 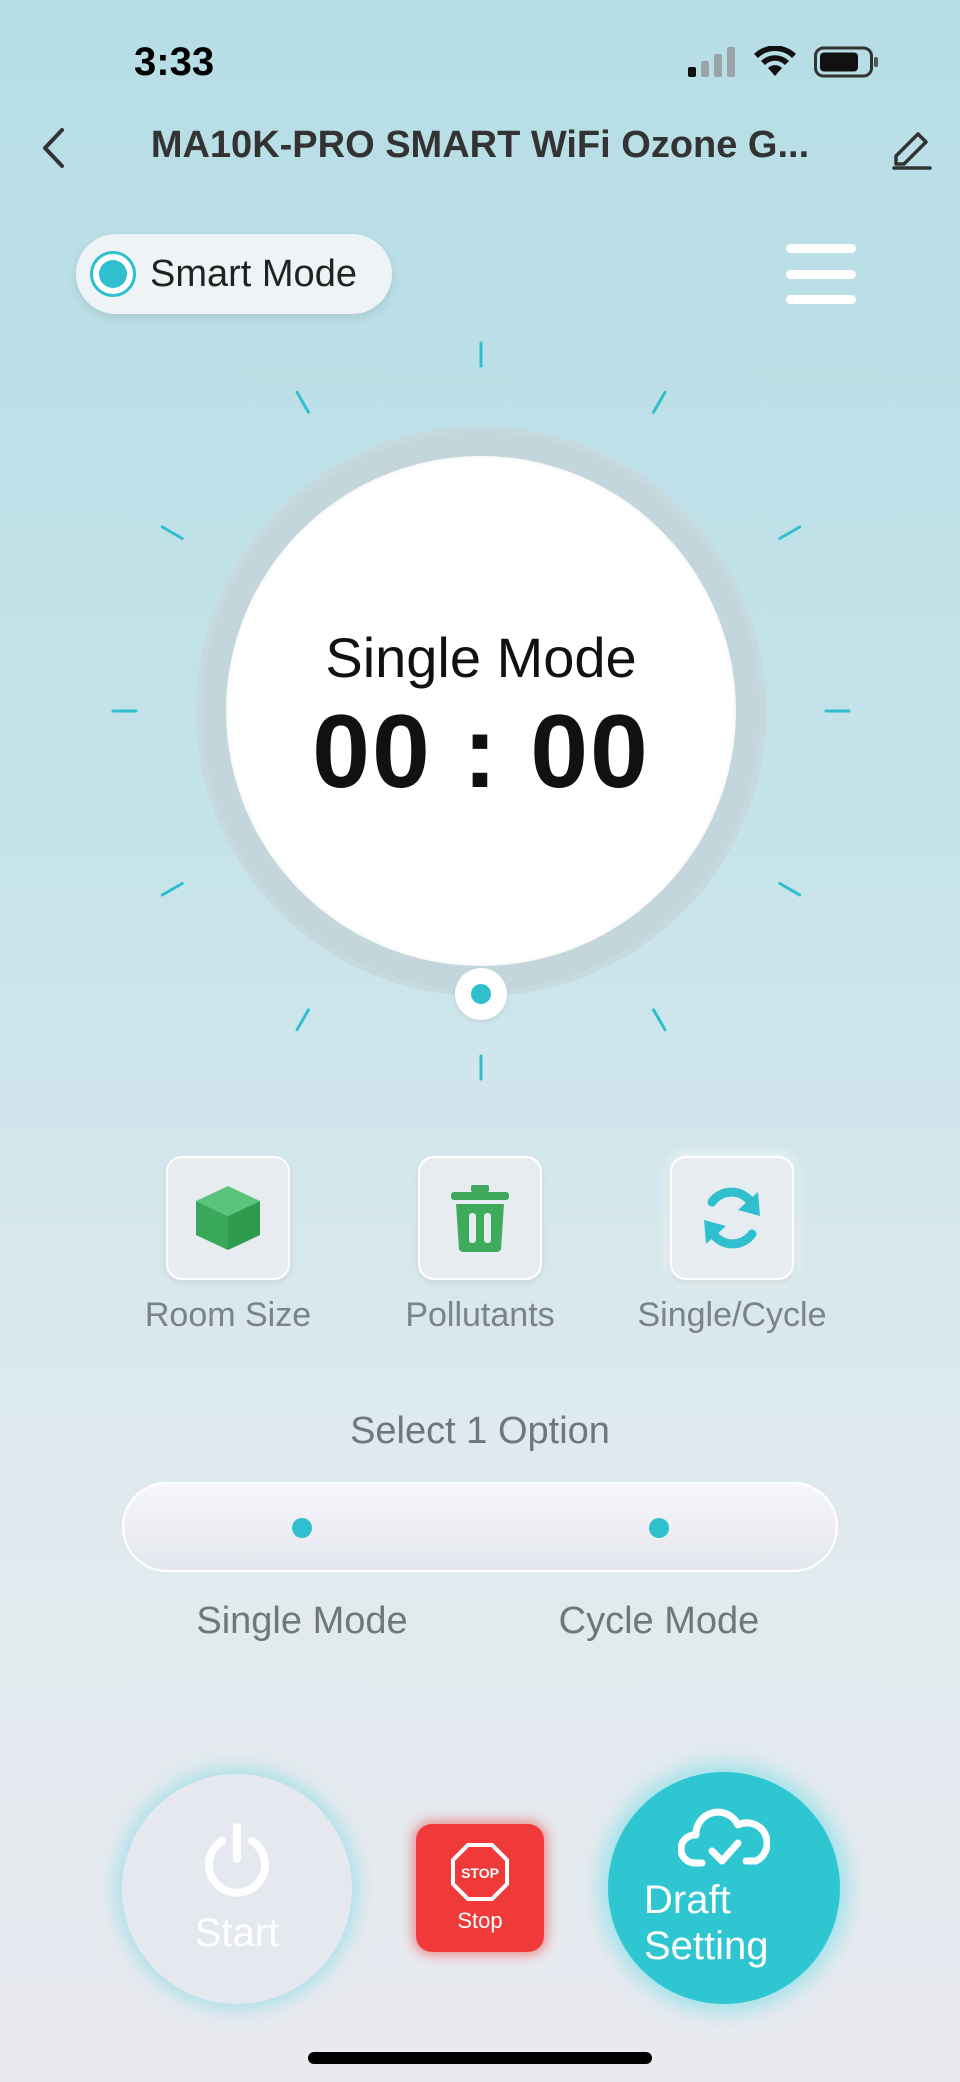 I want to click on draft-setting-button: Draft Setting, so click(x=724, y=1888).